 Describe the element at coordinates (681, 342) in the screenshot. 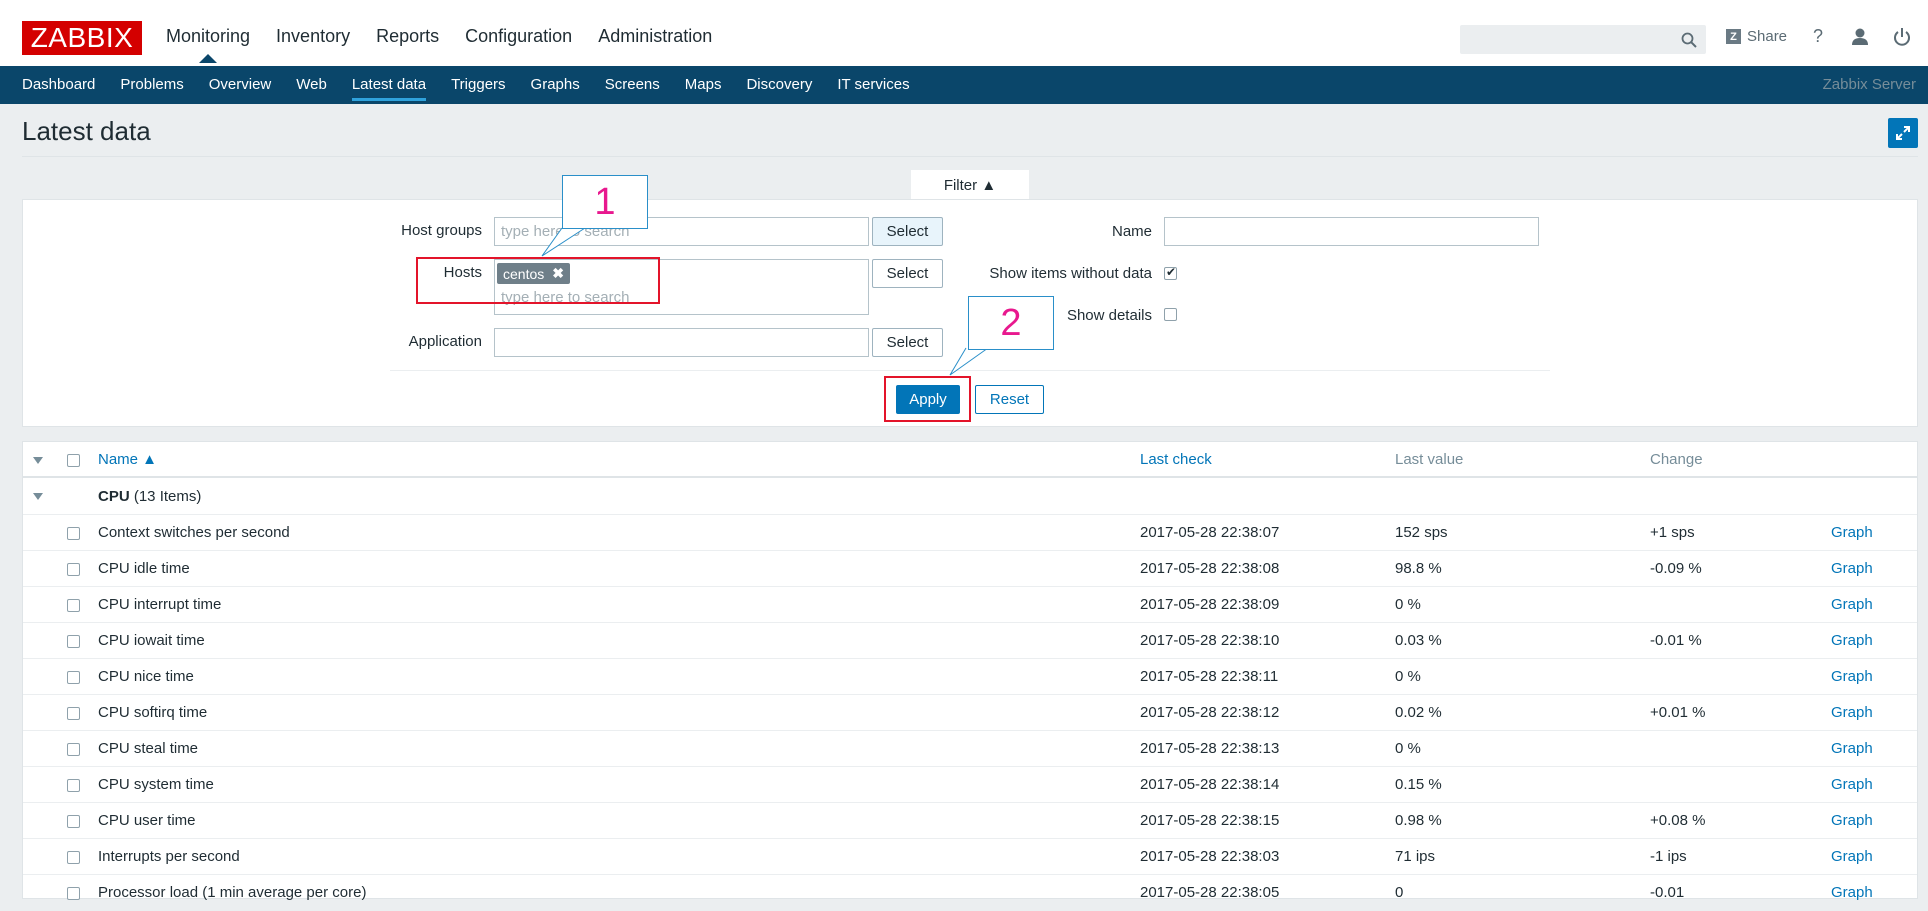

I see `application-input` at that location.